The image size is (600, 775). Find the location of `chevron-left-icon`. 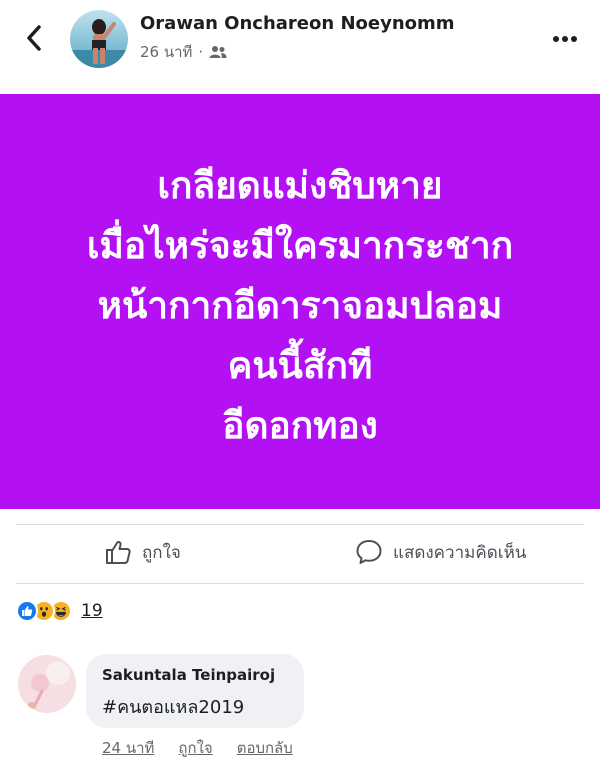

chevron-left-icon is located at coordinates (34, 38).